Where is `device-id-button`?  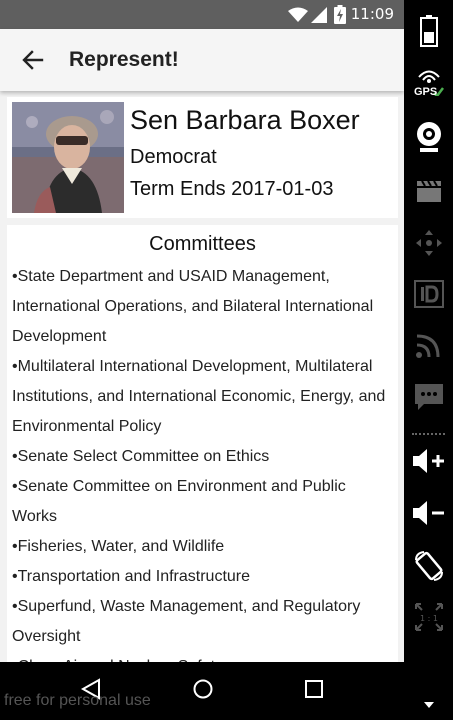
device-id-button is located at coordinates (429, 294).